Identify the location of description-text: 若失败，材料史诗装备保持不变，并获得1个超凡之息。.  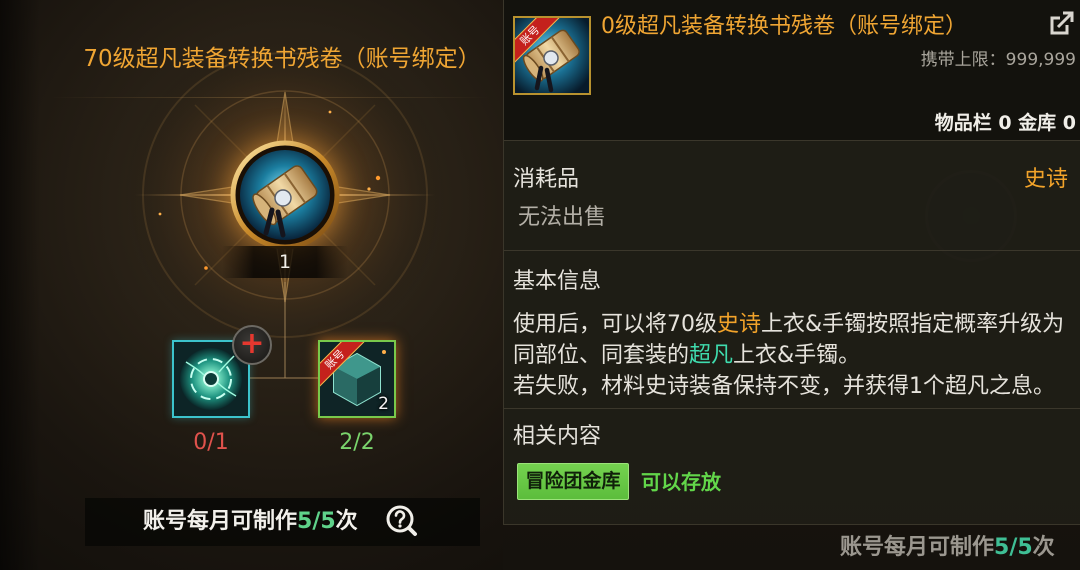
(784, 386).